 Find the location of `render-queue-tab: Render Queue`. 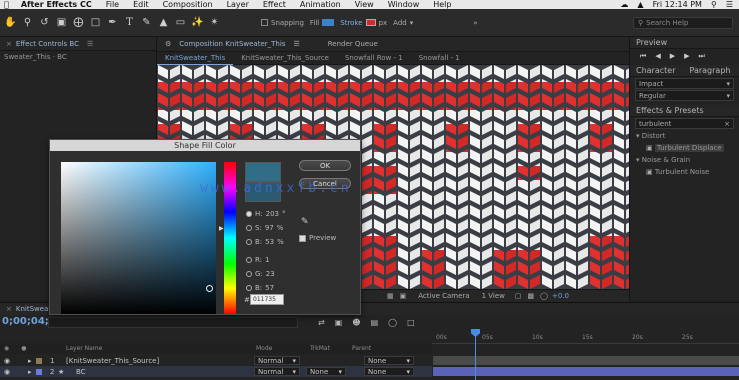

render-queue-tab: Render Queue is located at coordinates (353, 44).